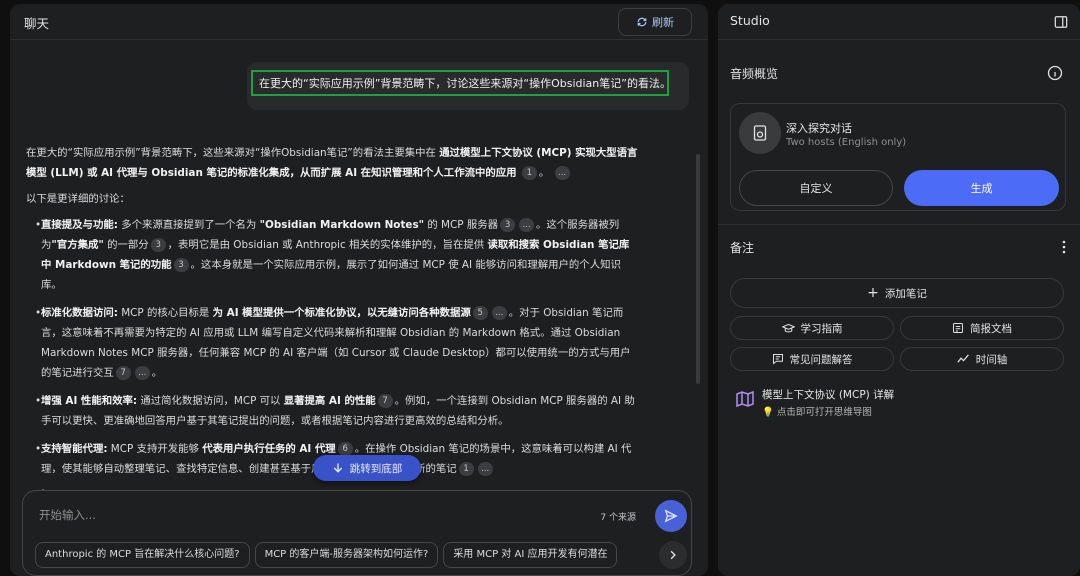 This screenshot has width=1080, height=576. Describe the element at coordinates (618, 518) in the screenshot. I see `sources-count: 7 个来源` at that location.